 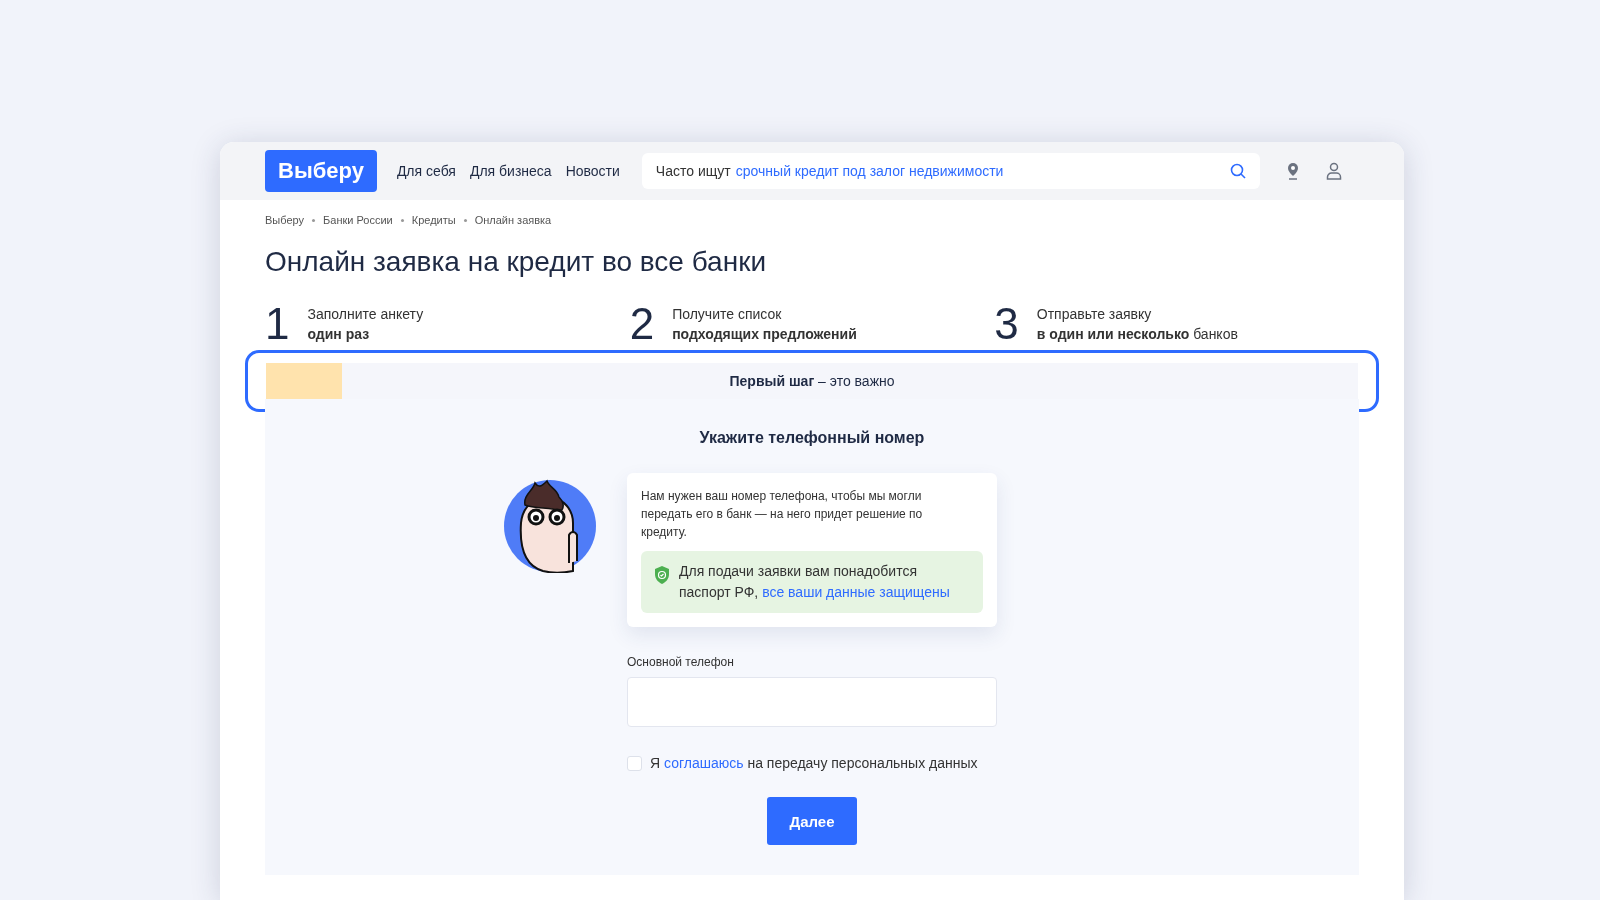 I want to click on search-field: Часто ищут срочный кредит под залог недвижимости, so click(x=950, y=171).